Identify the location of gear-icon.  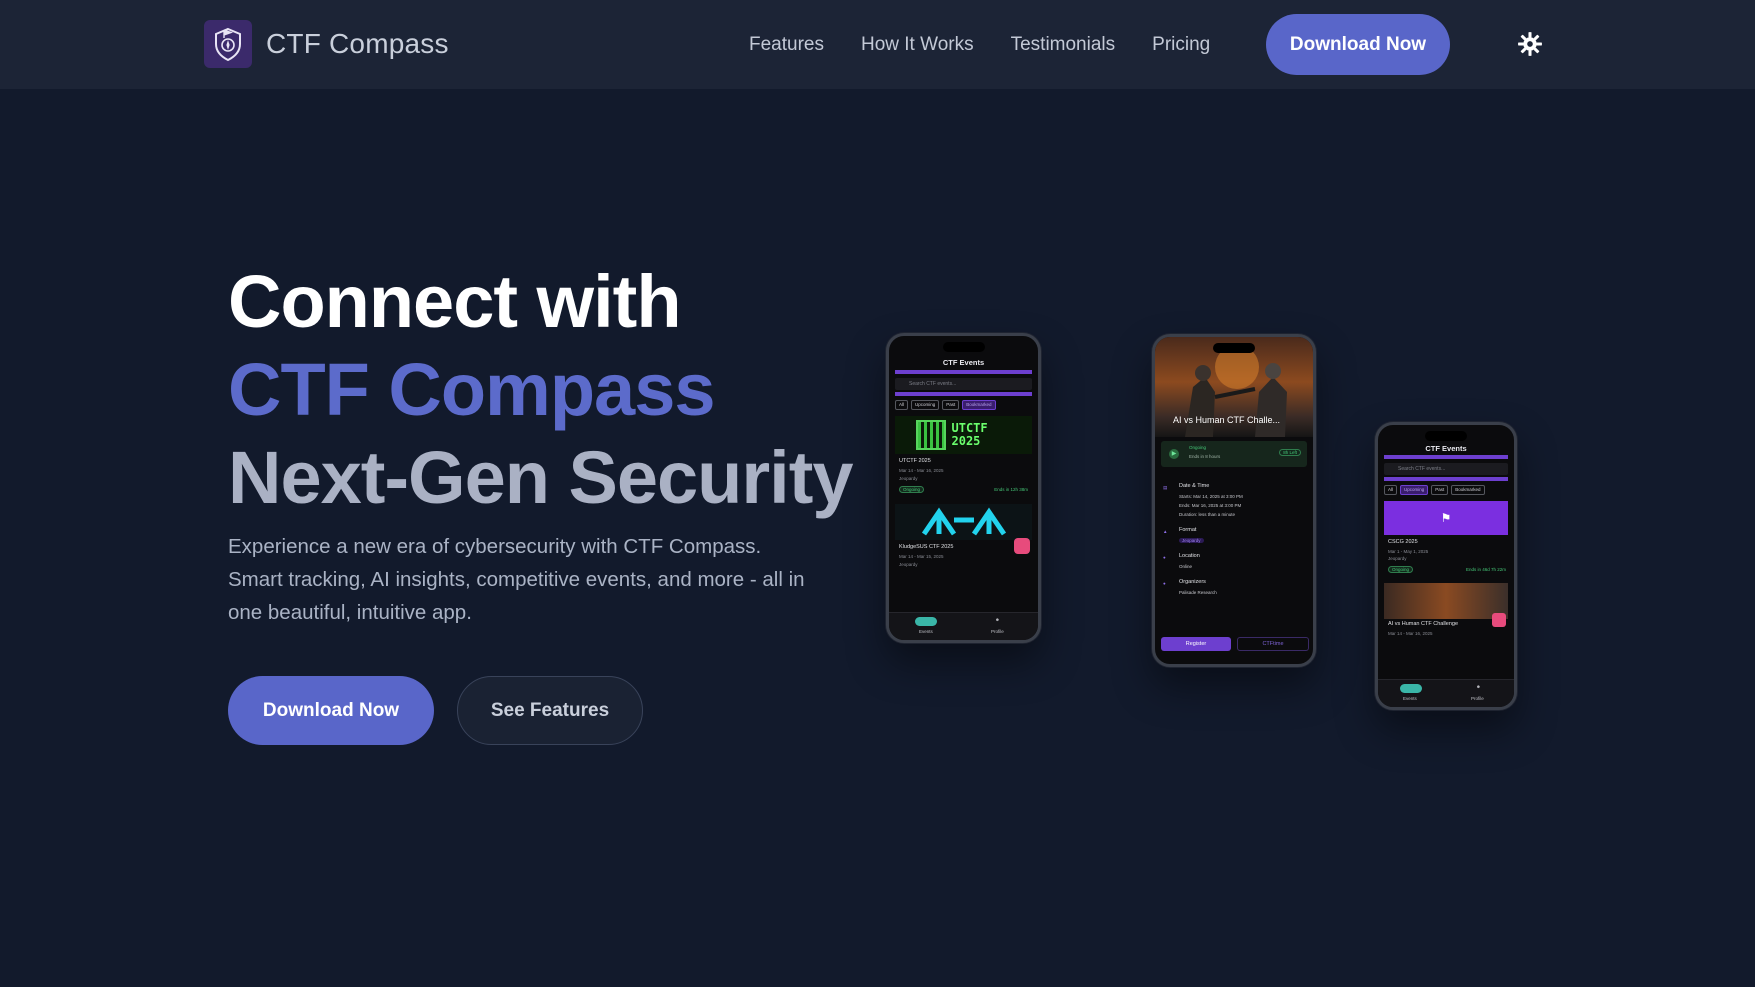
(1530, 44).